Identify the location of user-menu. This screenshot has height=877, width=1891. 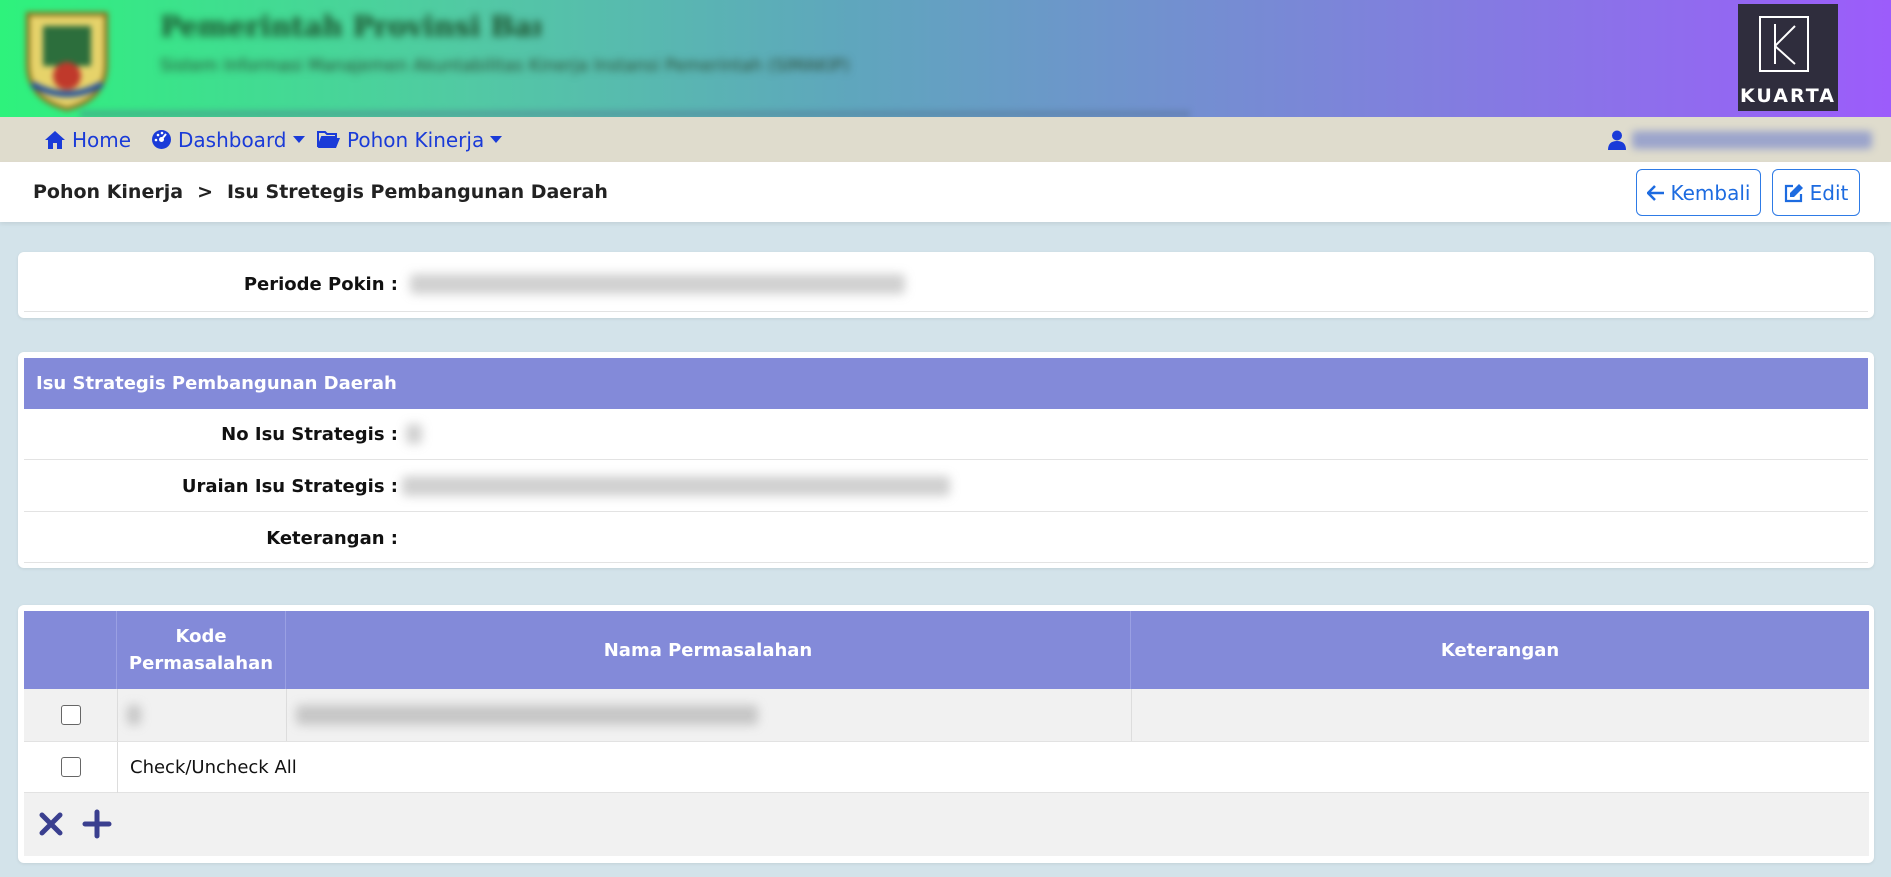
(1740, 139).